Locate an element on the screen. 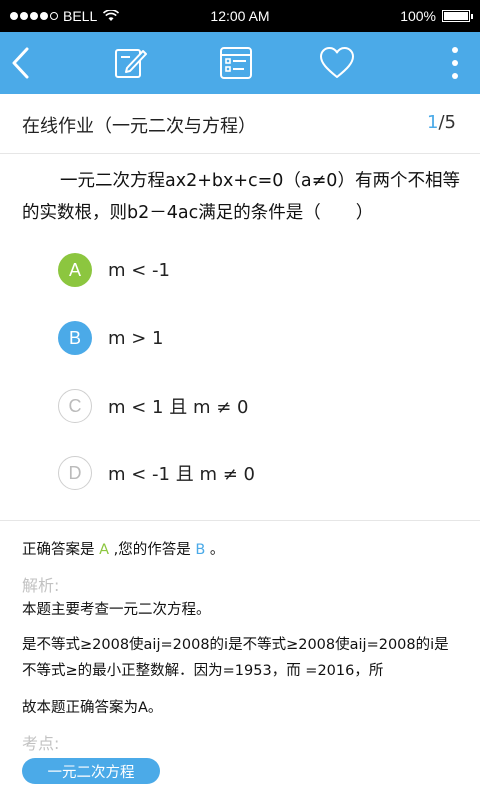 This screenshot has width=480, height=800. correct-answer: A is located at coordinates (104, 550).